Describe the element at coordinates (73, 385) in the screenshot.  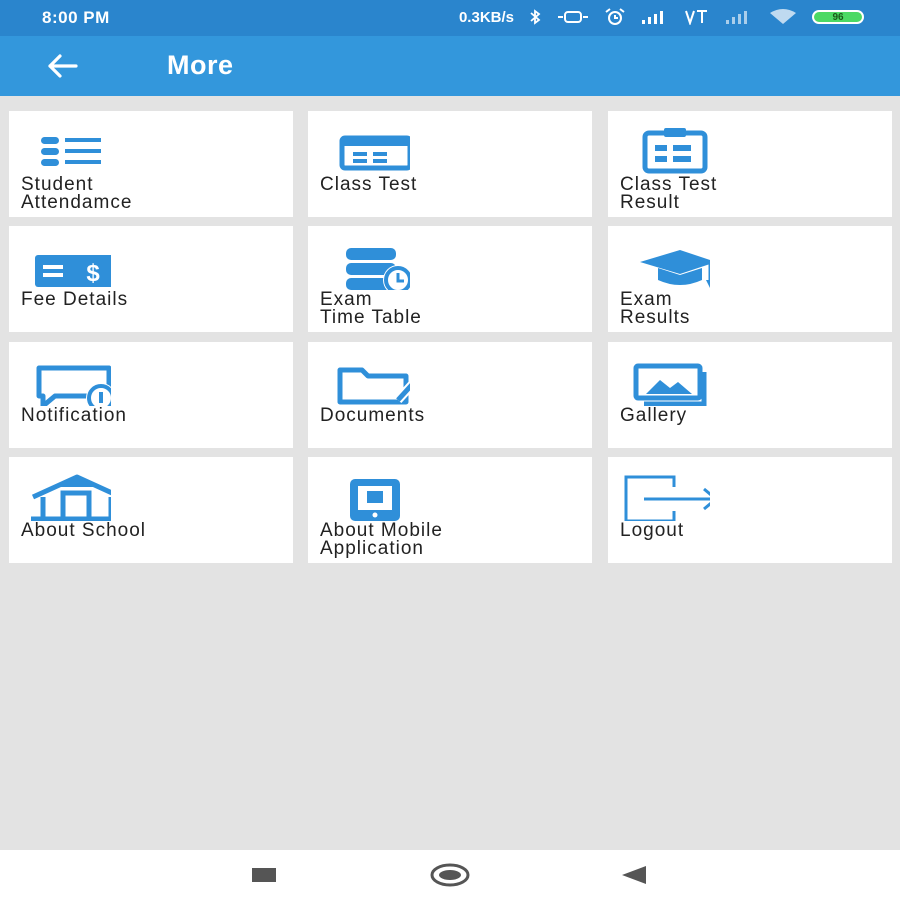
I see `message-alert-icon` at that location.